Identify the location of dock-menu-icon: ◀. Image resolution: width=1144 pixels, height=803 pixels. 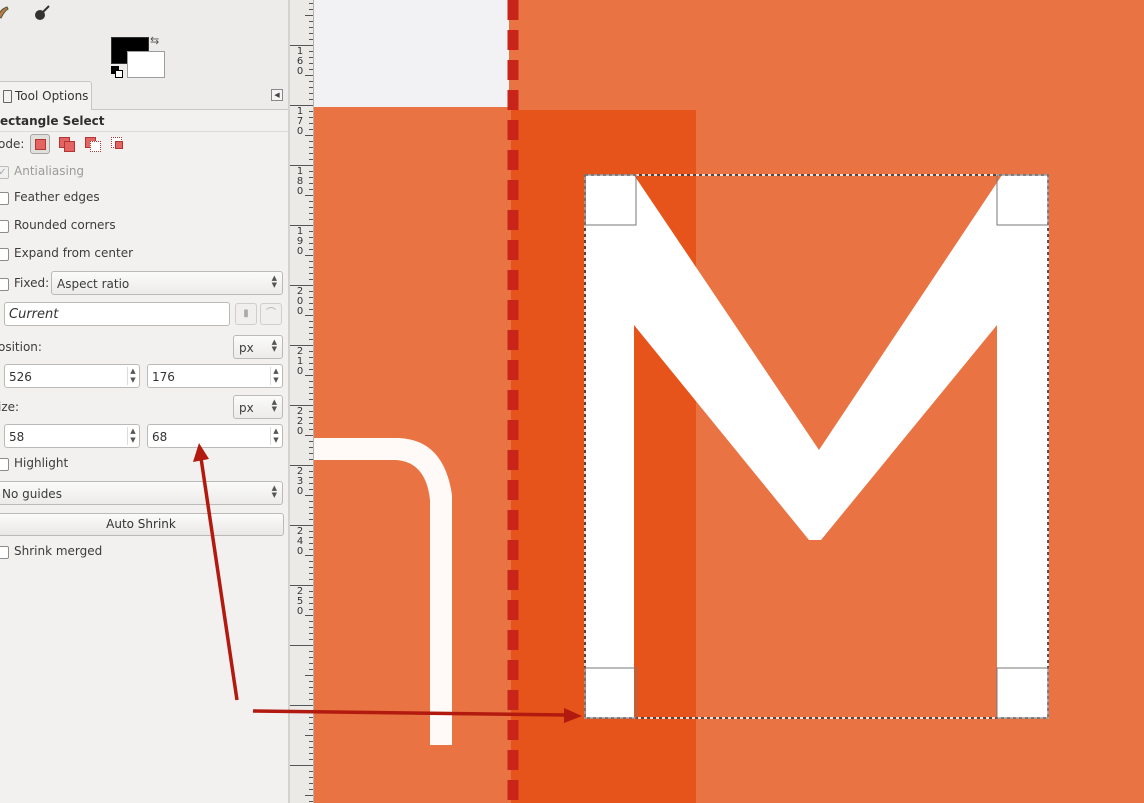
(277, 95).